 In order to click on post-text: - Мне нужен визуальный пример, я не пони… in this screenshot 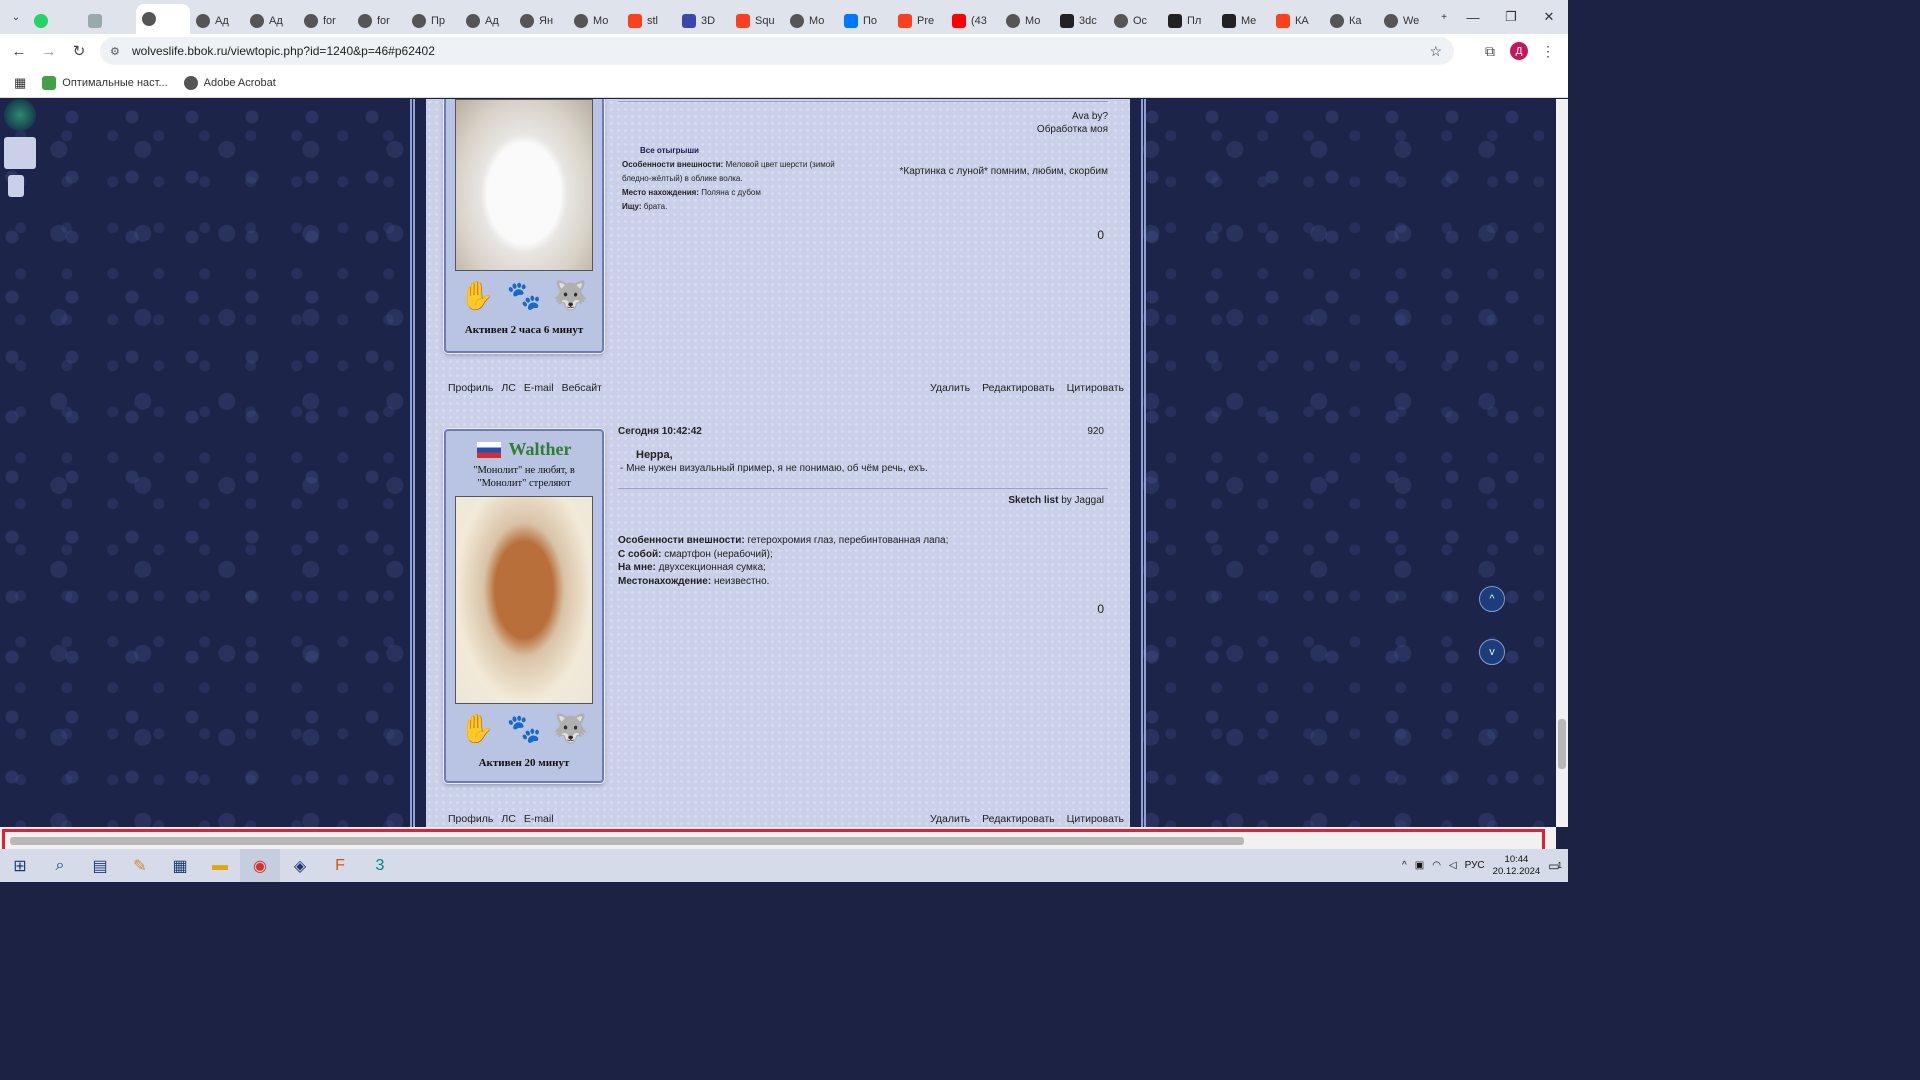, I will do `click(774, 468)`.